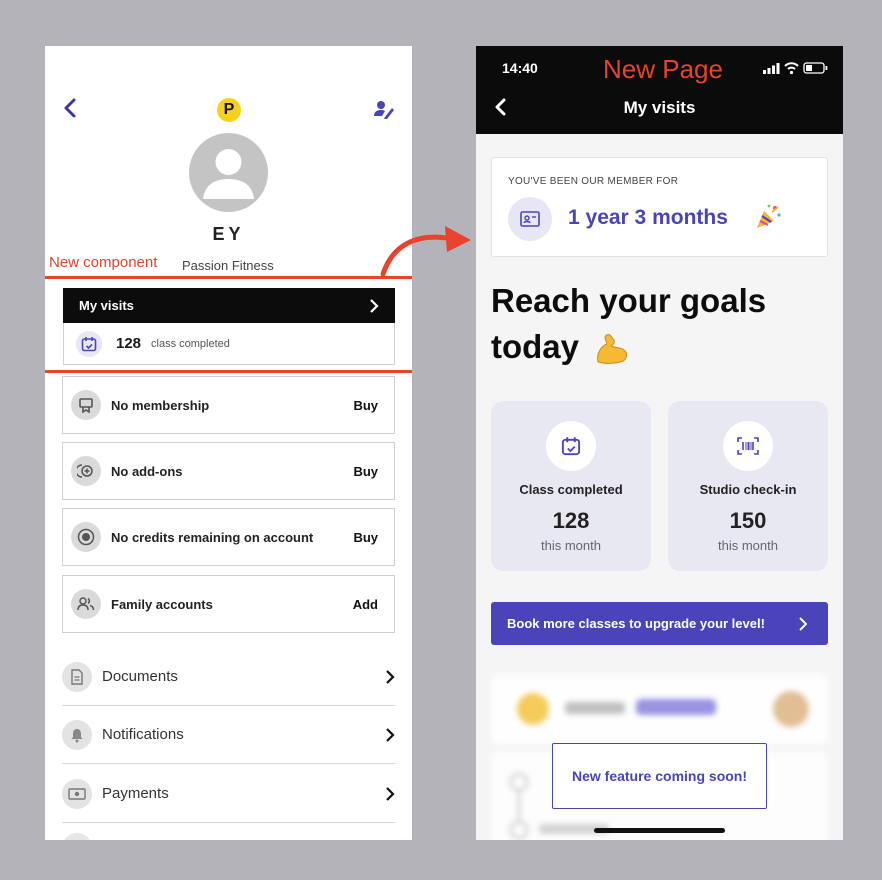 The width and height of the screenshot is (882, 880). Describe the element at coordinates (659, 776) in the screenshot. I see `new-feature-notice: New feature coming soon!` at that location.